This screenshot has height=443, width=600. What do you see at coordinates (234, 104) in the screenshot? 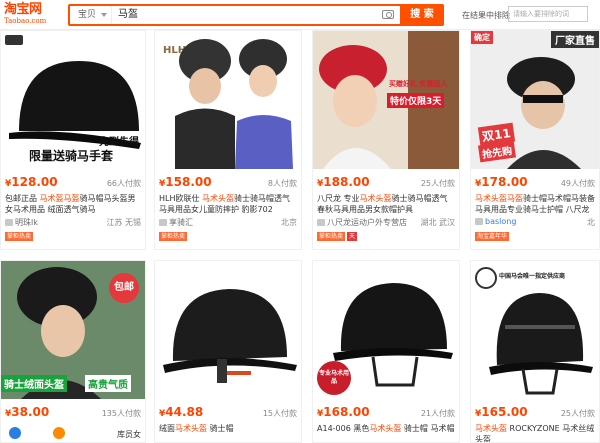
I see `riders-icon` at bounding box center [234, 104].